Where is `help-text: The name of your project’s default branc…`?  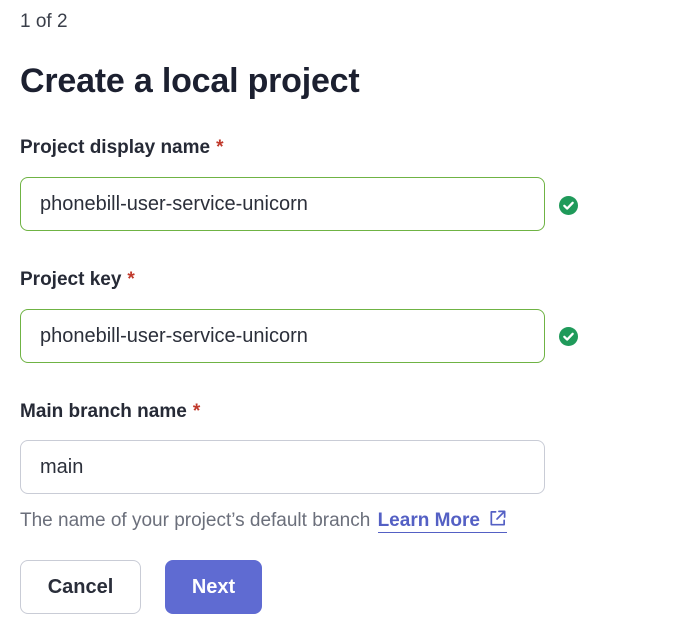 help-text: The name of your project’s default branc… is located at coordinates (195, 520).